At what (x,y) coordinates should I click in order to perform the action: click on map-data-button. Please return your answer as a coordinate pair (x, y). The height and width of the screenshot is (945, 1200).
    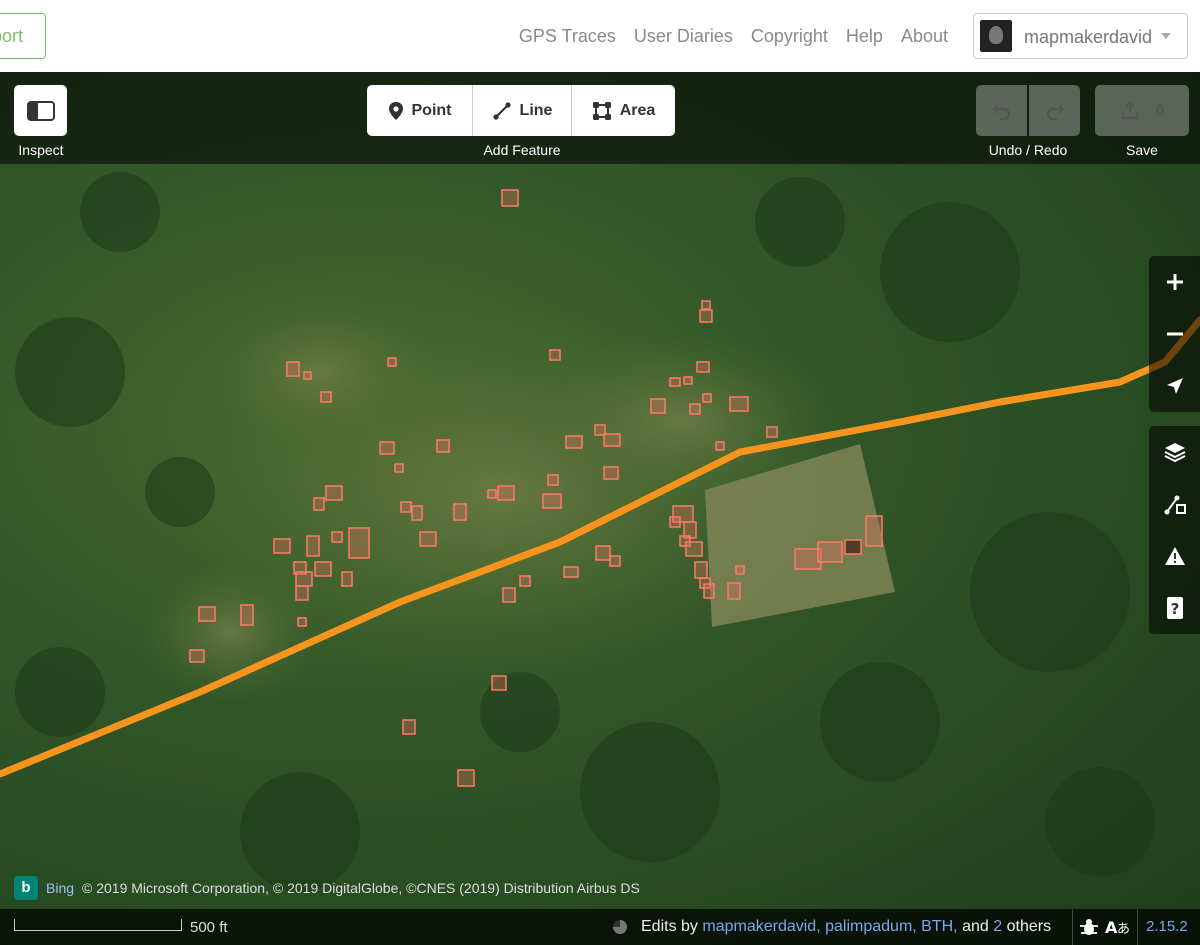
    Looking at the image, I should click on (1174, 504).